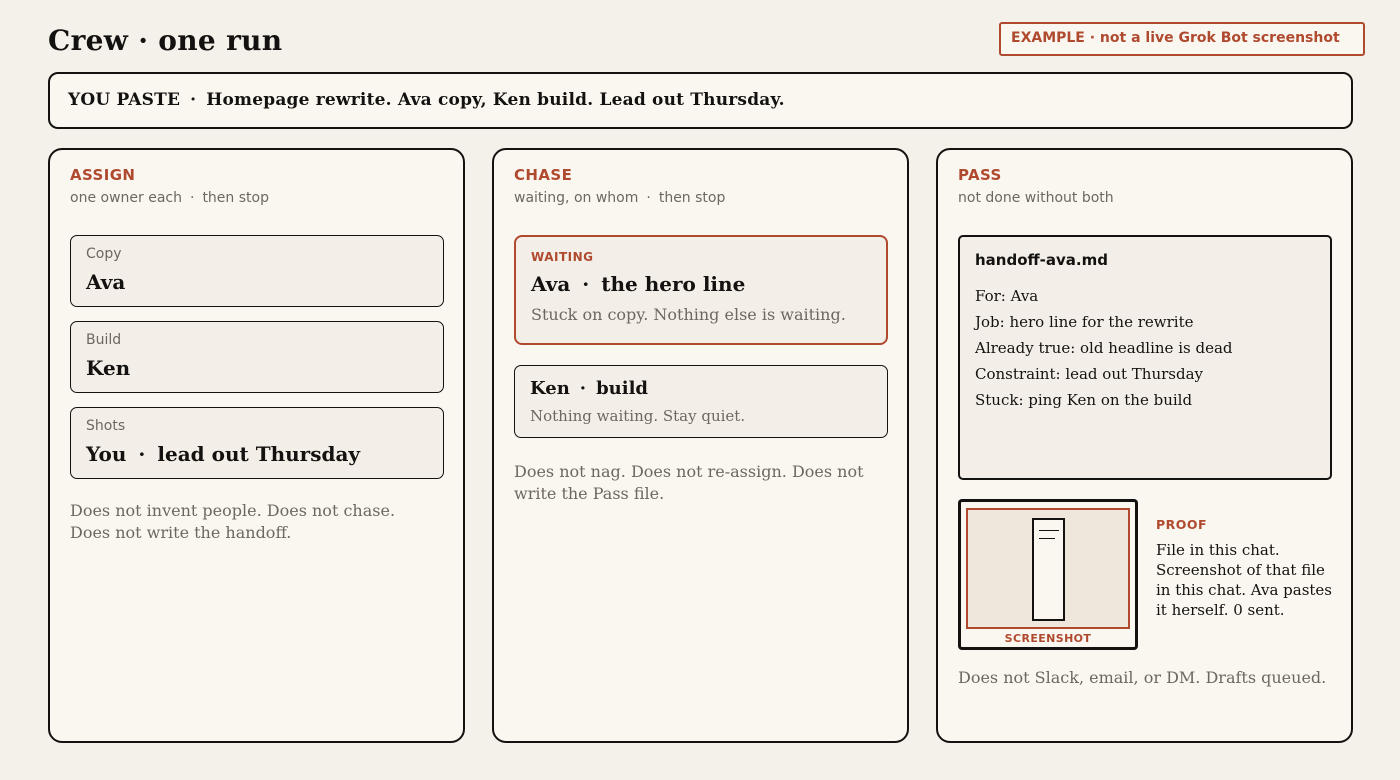  Describe the element at coordinates (673, 284) in the screenshot. I see `waiting-item: the hero line` at that location.